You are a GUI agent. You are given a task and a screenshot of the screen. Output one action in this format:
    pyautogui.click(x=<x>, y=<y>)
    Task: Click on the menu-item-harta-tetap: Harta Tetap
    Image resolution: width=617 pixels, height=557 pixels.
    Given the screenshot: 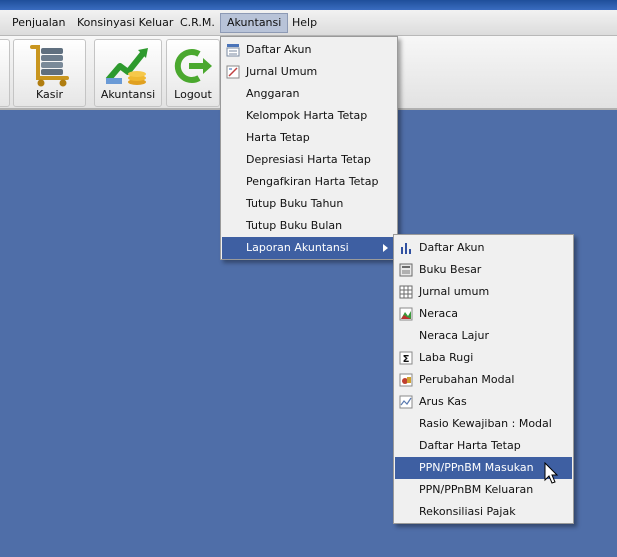 What is the action you would take?
    pyautogui.click(x=309, y=138)
    